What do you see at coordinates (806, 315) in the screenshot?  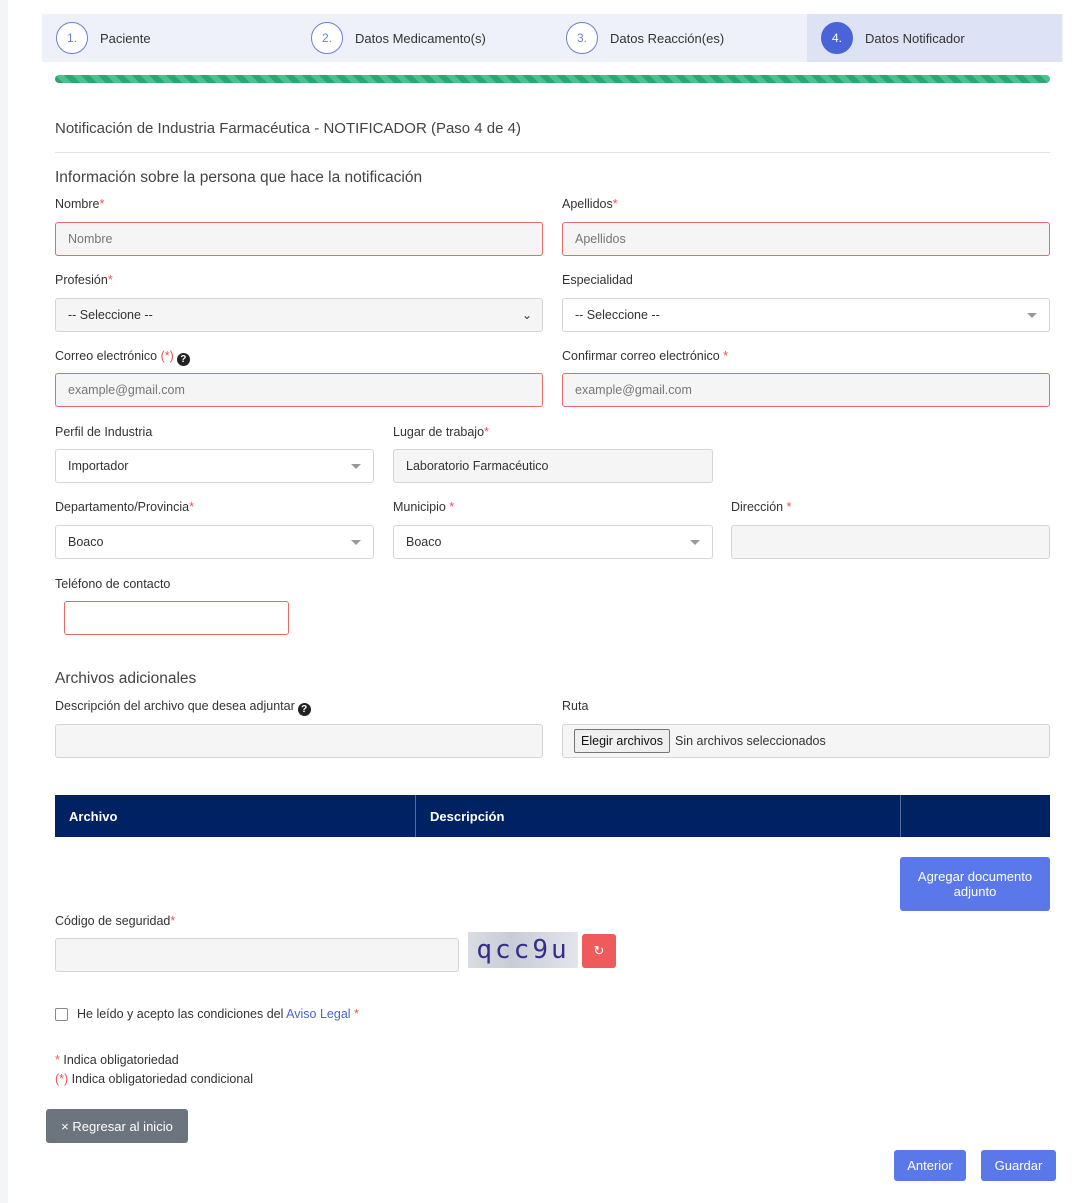 I see `especialidad-select: -- Seleccione --` at bounding box center [806, 315].